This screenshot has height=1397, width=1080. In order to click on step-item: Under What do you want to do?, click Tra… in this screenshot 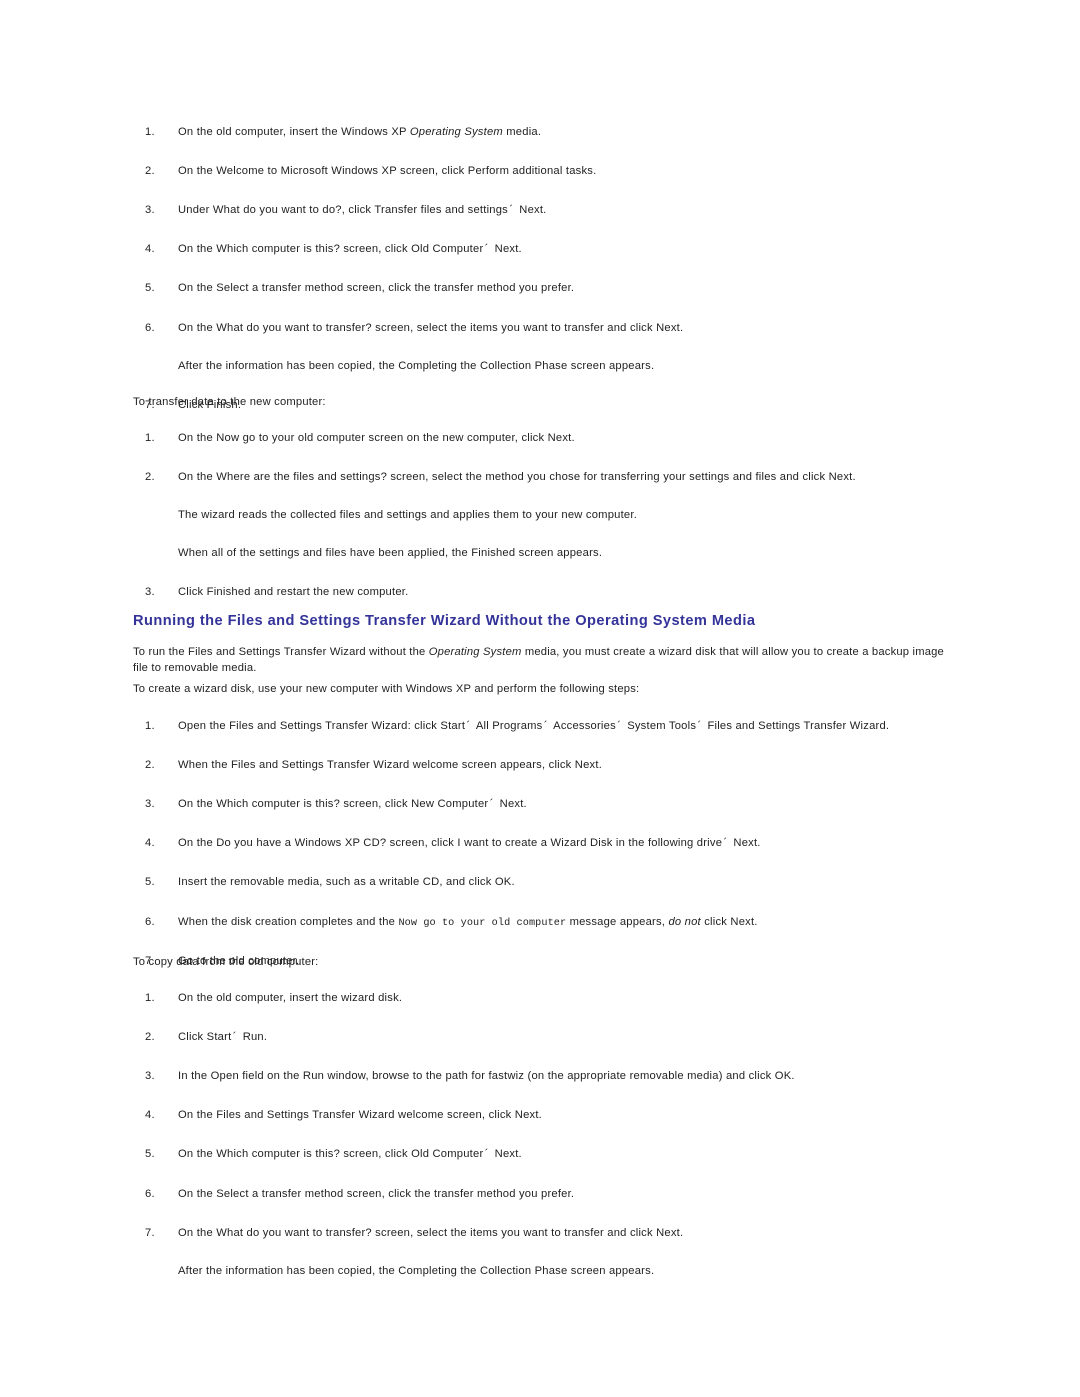, I will do `click(414, 210)`.